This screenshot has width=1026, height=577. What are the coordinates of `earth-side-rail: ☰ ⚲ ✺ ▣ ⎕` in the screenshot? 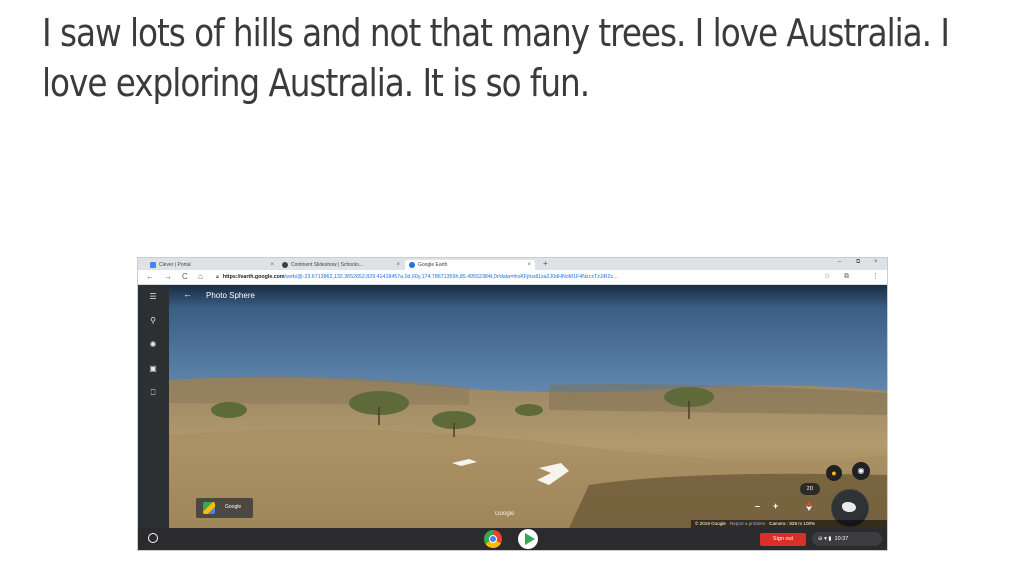 It's located at (153, 406).